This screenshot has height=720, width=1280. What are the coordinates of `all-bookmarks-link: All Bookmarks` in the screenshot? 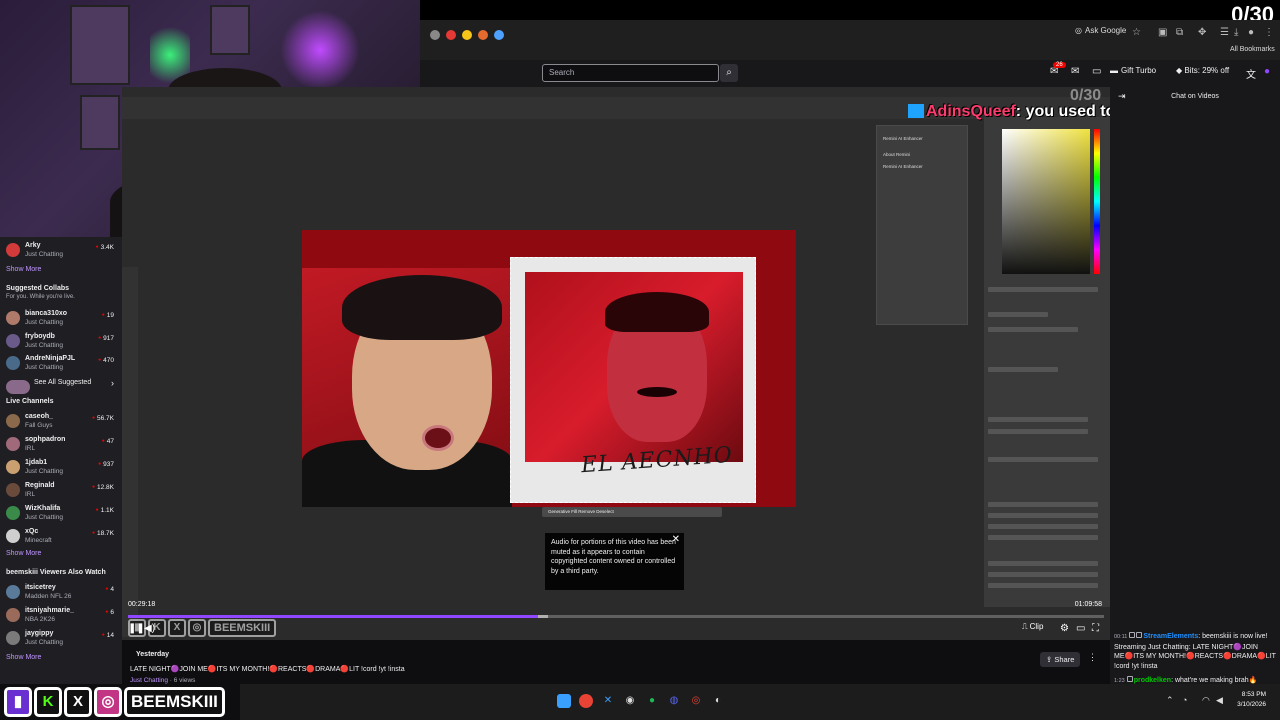 It's located at (1252, 49).